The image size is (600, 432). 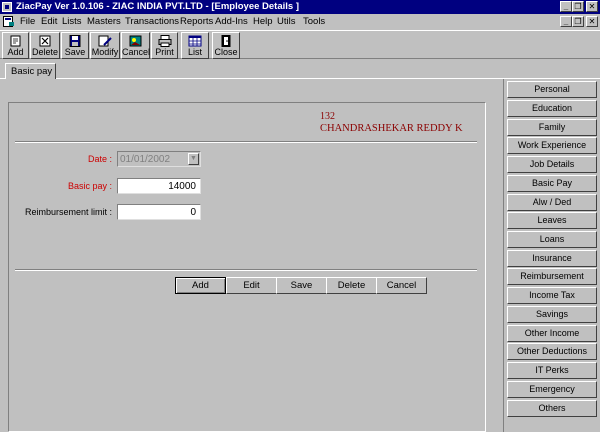 I want to click on doc-restore-icon: ❐, so click(x=578, y=21).